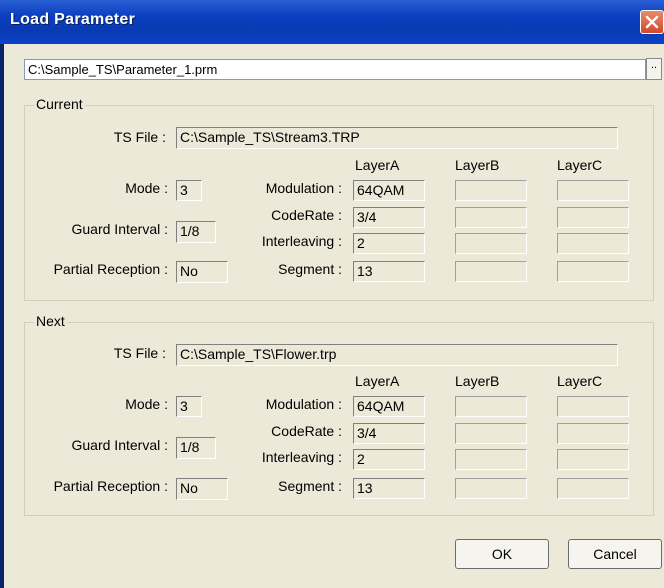 This screenshot has height=588, width=664. Describe the element at coordinates (389, 433) in the screenshot. I see `next-layer-a-coderate: 3/4` at that location.